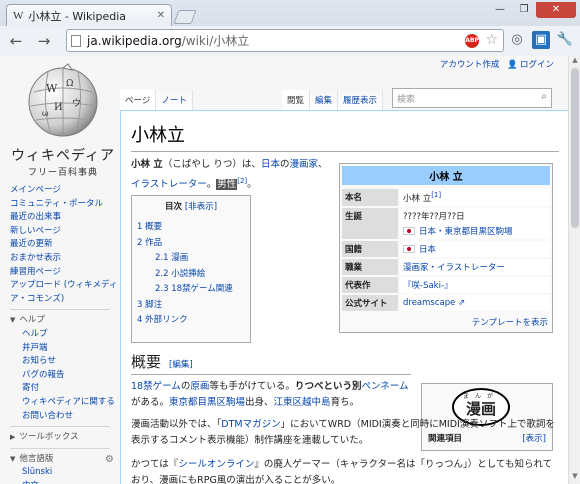 This screenshot has height=484, width=580. What do you see at coordinates (77, 16) in the screenshot?
I see `tab-title: 小林立 - Wikipedia` at bounding box center [77, 16].